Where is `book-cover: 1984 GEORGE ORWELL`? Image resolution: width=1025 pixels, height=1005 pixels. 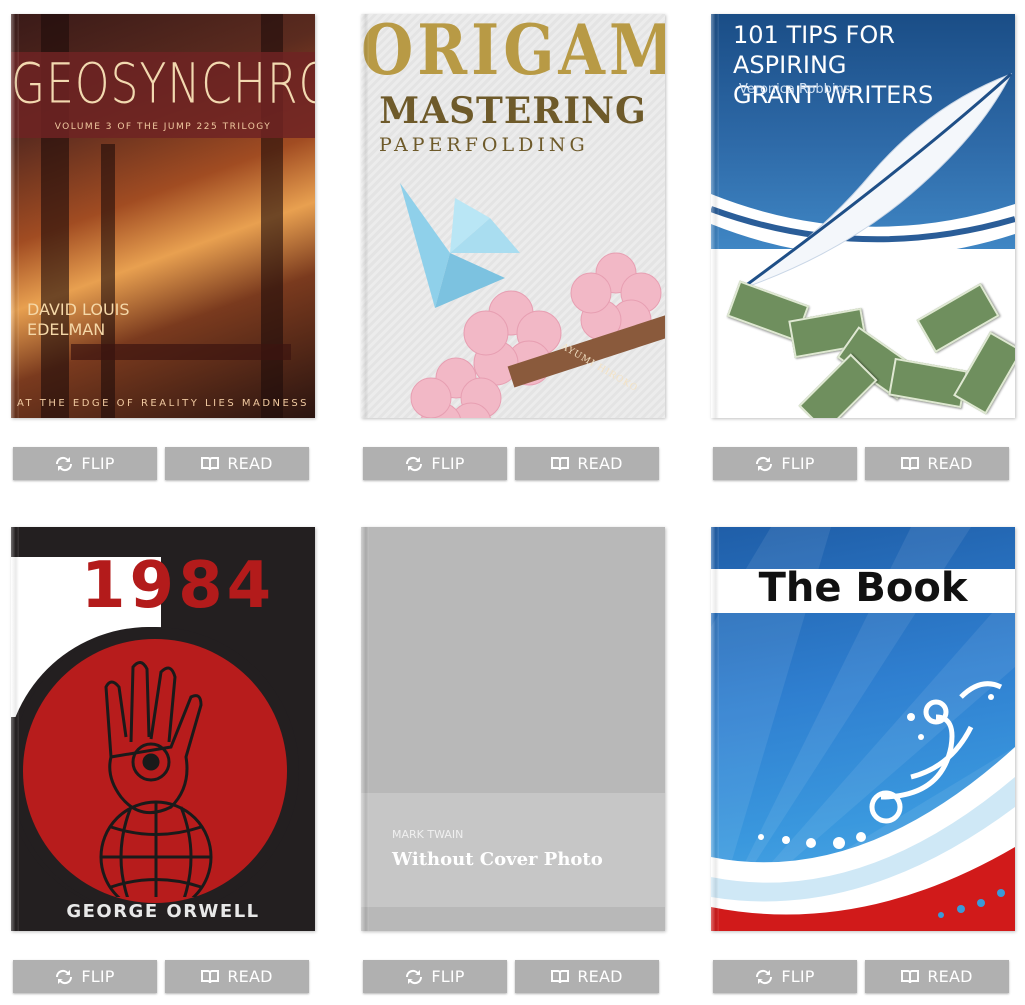 book-cover: 1984 GEORGE ORWELL is located at coordinates (163, 729).